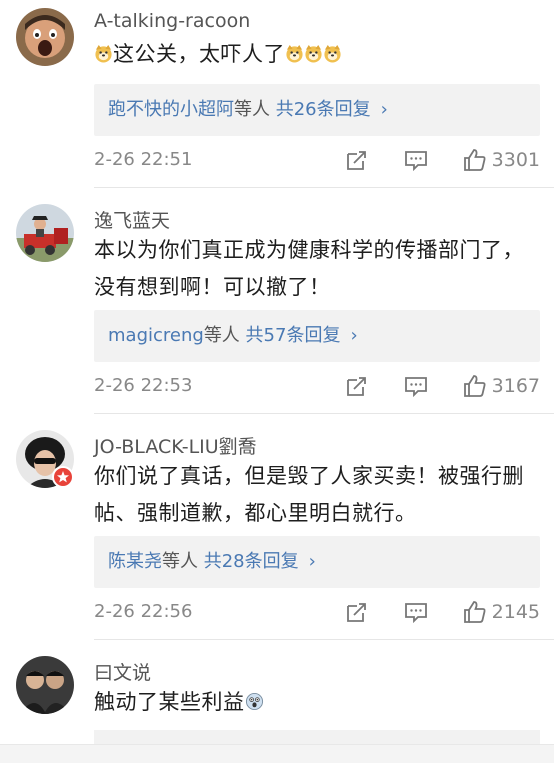 This screenshot has height=763, width=554. I want to click on reply-summary: 跑不快的小超阿等人 共26条回复 ›, so click(317, 110).